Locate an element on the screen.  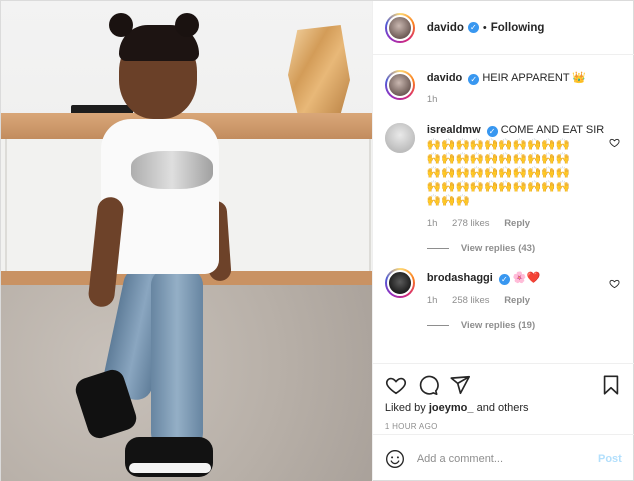
caption: davido ✓ HEIR APPARENT 👑 1h is located at coordinates (503, 87).